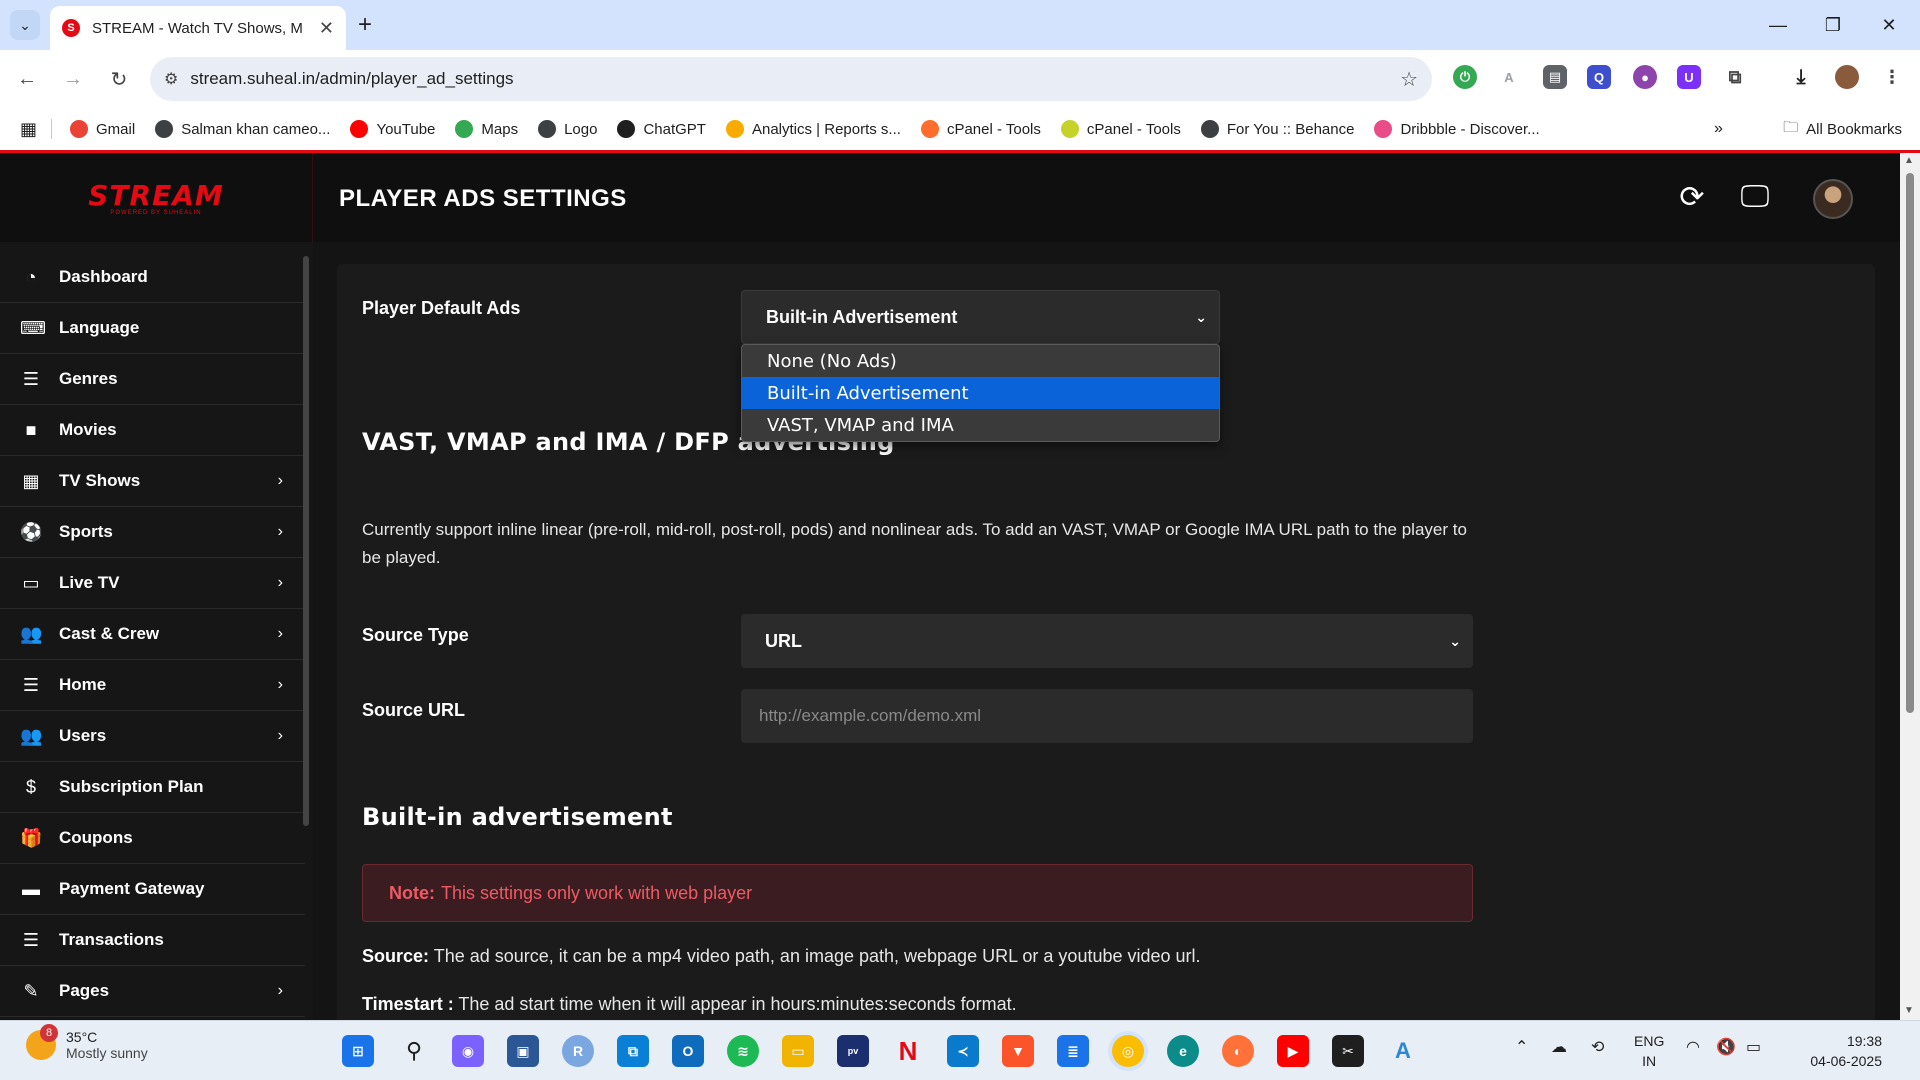 This screenshot has width=1920, height=1080. Describe the element at coordinates (1718, 129) in the screenshot. I see `more-bookmarks-icon: »` at that location.